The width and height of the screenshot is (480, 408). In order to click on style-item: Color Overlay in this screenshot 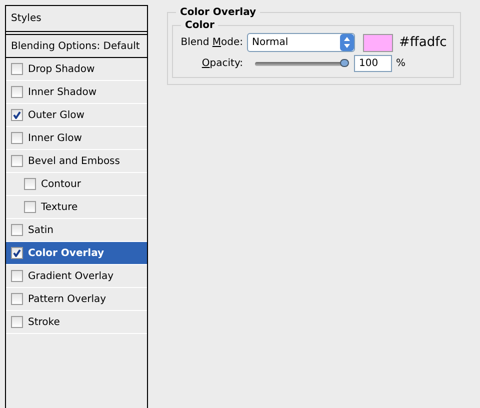, I will do `click(76, 253)`.